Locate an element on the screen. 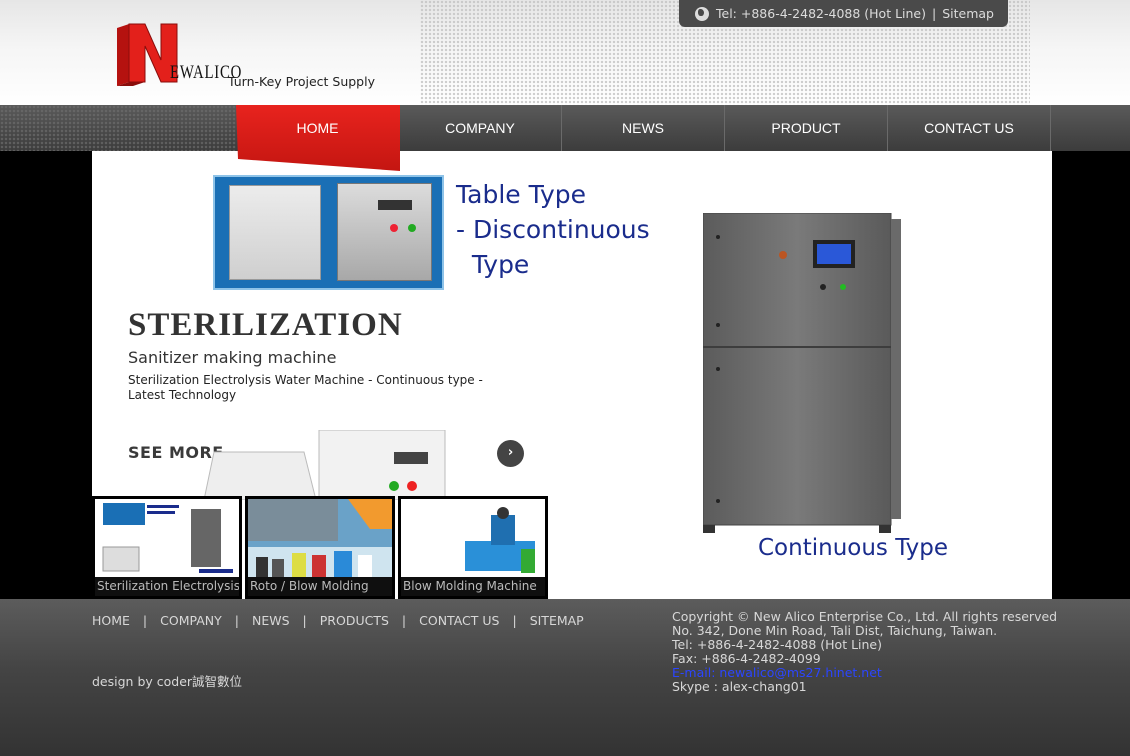 The width and height of the screenshot is (1130, 756). globe-icon is located at coordinates (702, 13).